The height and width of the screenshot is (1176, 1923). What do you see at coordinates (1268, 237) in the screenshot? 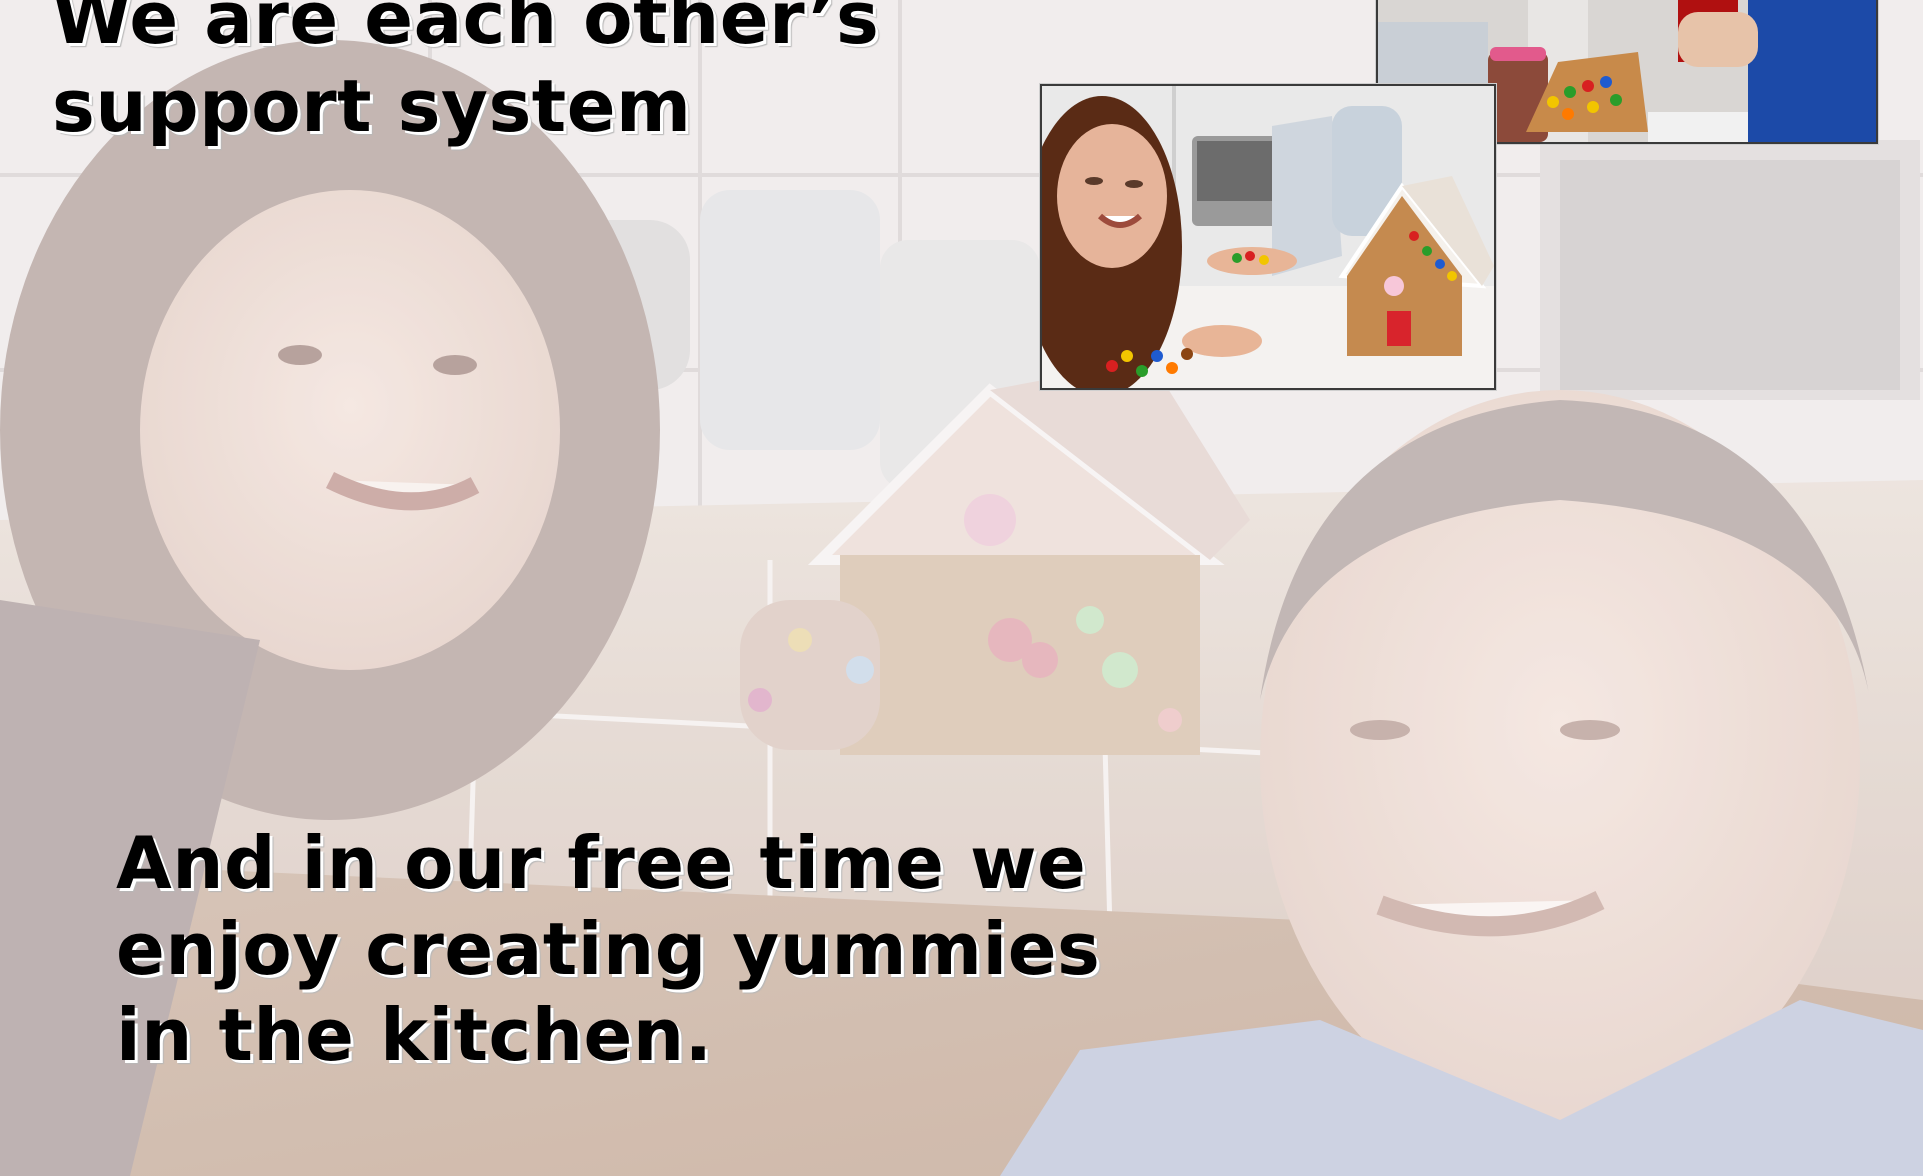
I see `inset-photo-woman-candies` at bounding box center [1268, 237].